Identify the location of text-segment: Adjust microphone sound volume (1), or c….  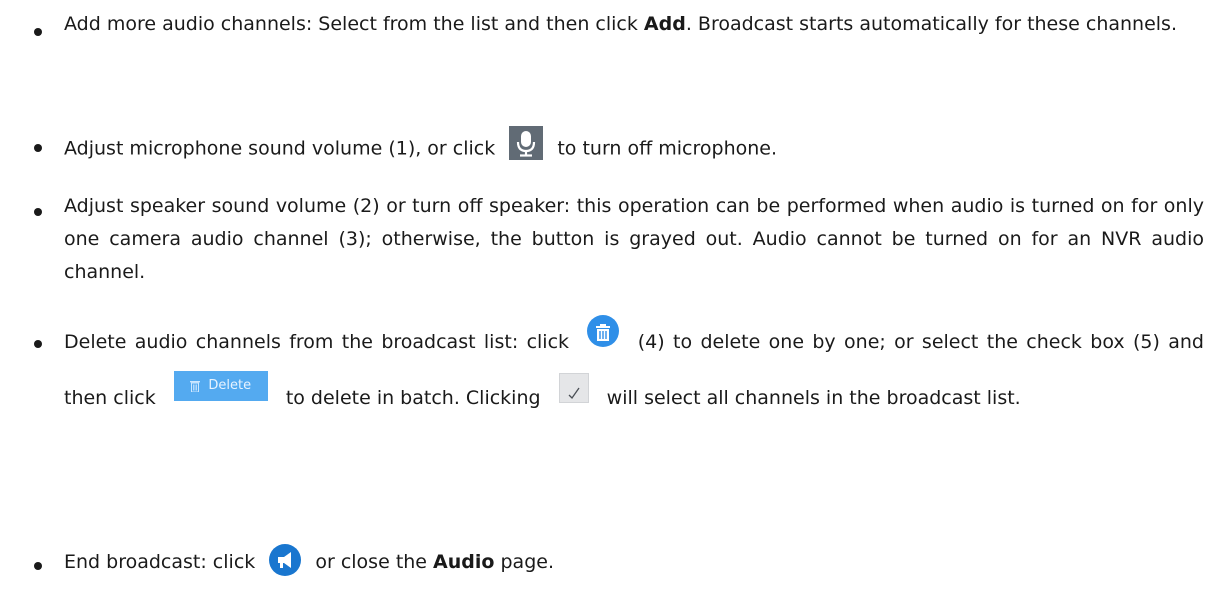
(280, 148).